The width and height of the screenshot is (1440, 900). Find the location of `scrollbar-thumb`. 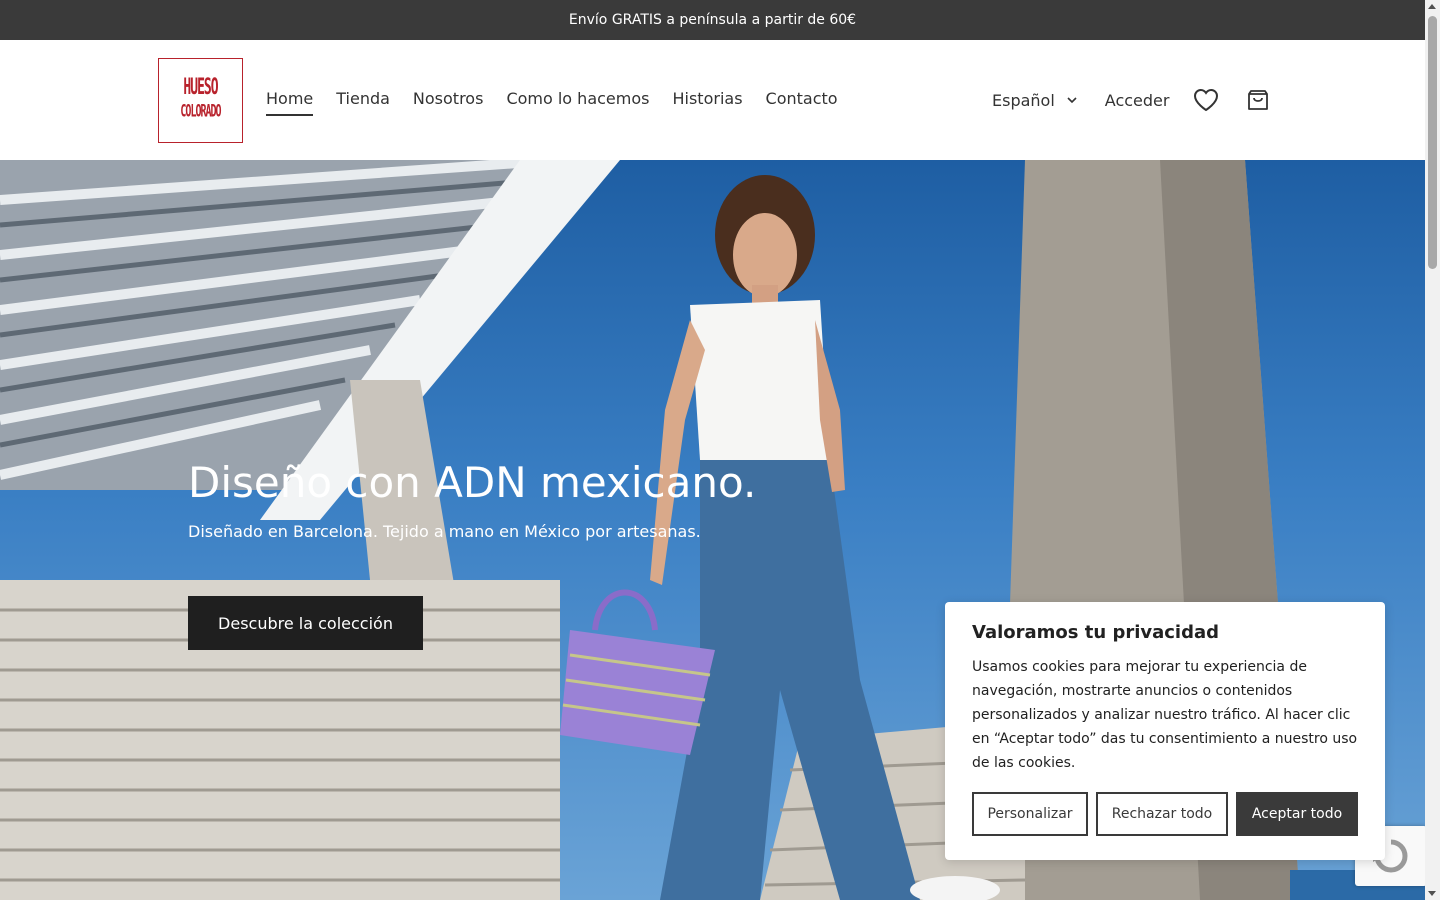

scrollbar-thumb is located at coordinates (1432, 142).